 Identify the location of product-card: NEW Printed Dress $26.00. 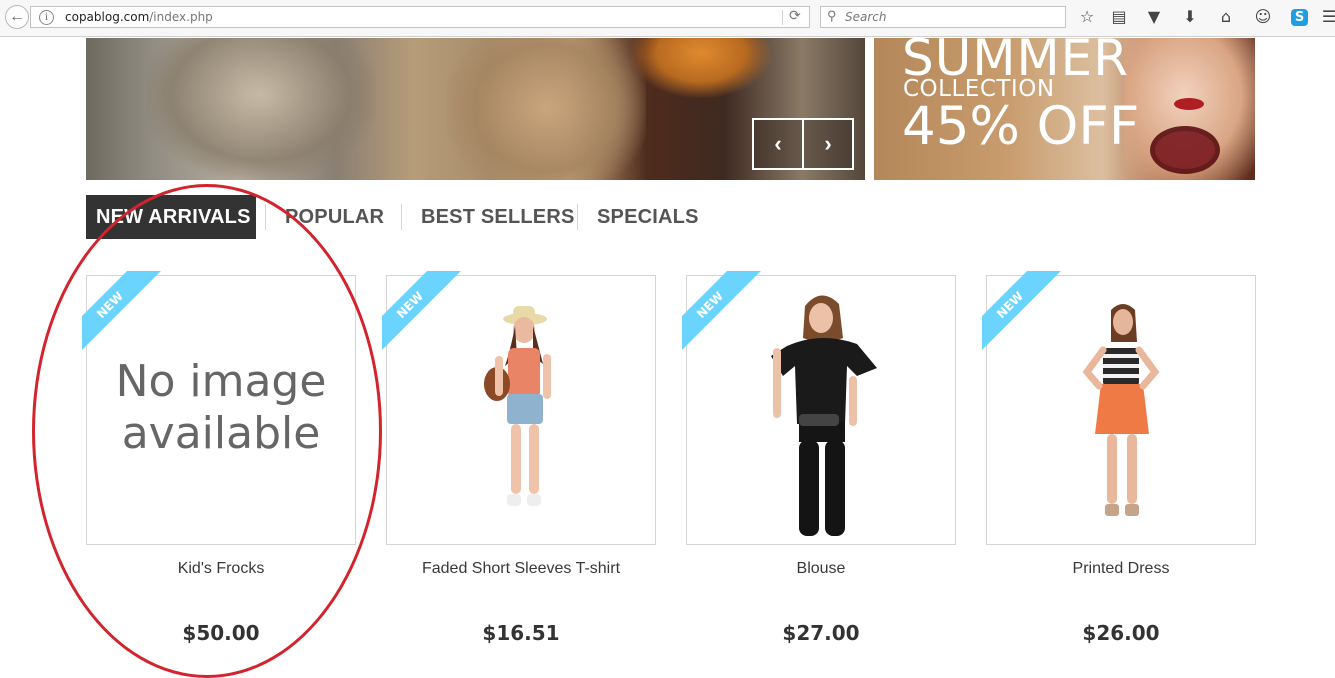
(1119, 471).